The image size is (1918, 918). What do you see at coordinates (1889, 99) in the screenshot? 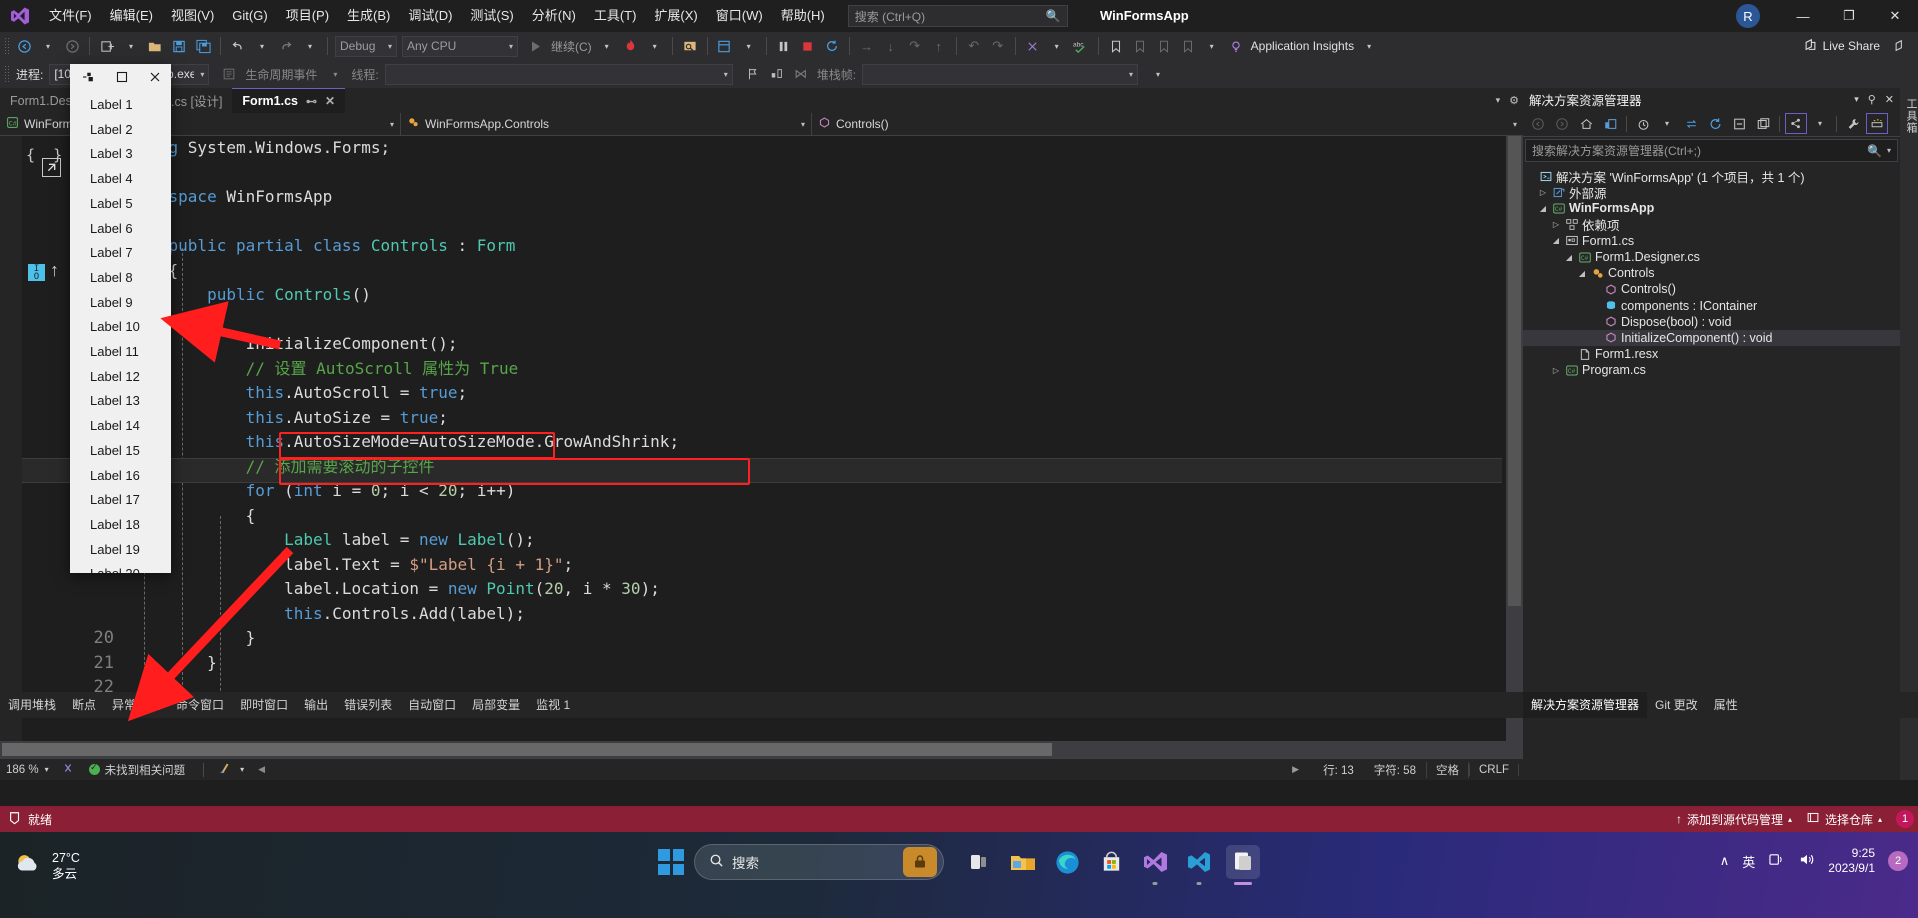
I see `close-icon: ✕` at bounding box center [1889, 99].